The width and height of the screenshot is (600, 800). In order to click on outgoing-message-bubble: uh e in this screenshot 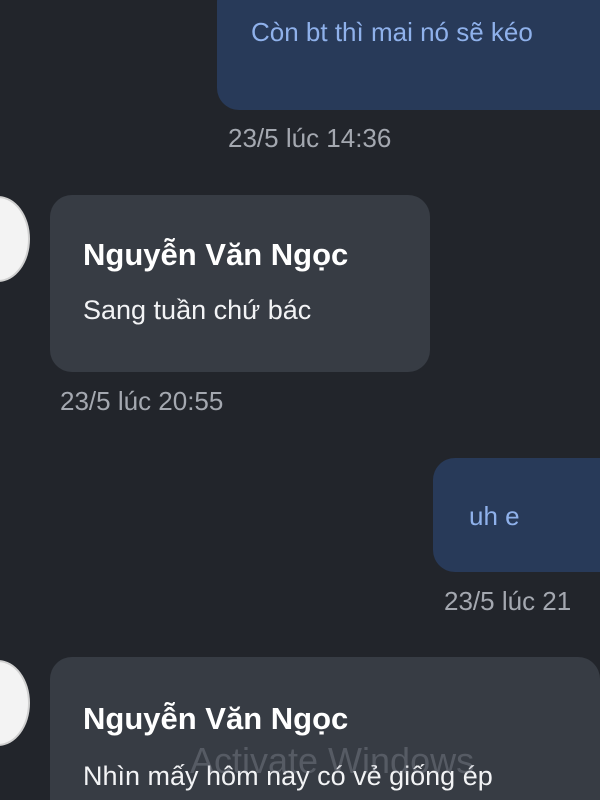, I will do `click(516, 515)`.